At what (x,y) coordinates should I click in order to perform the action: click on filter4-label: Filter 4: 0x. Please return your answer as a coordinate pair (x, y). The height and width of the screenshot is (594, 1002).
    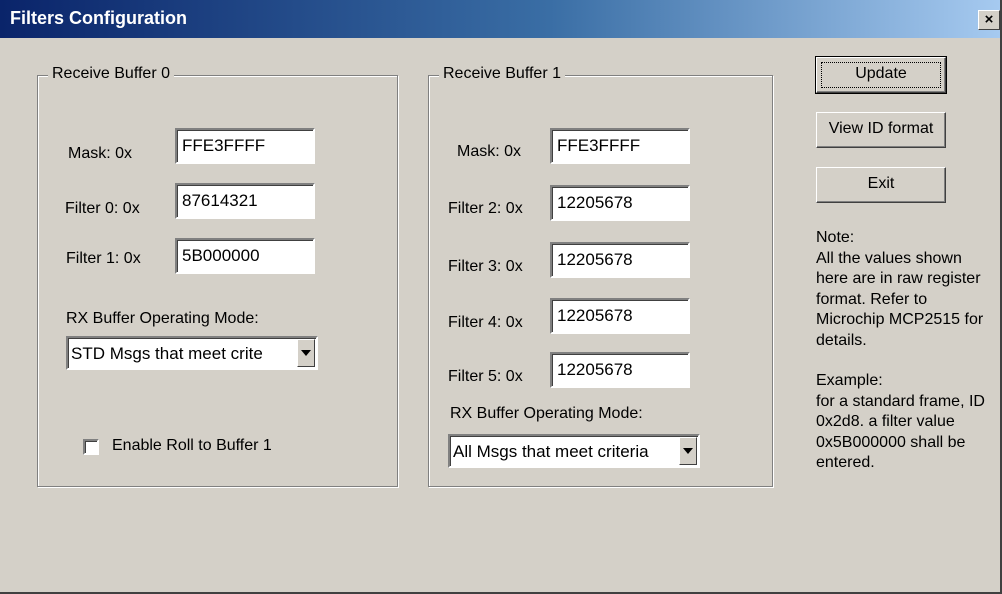
    Looking at the image, I should click on (485, 322).